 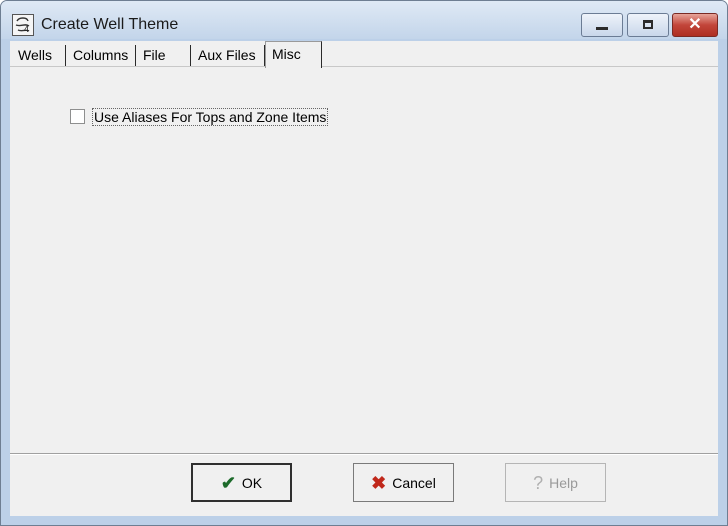 I want to click on minimize-icon, so click(x=602, y=28).